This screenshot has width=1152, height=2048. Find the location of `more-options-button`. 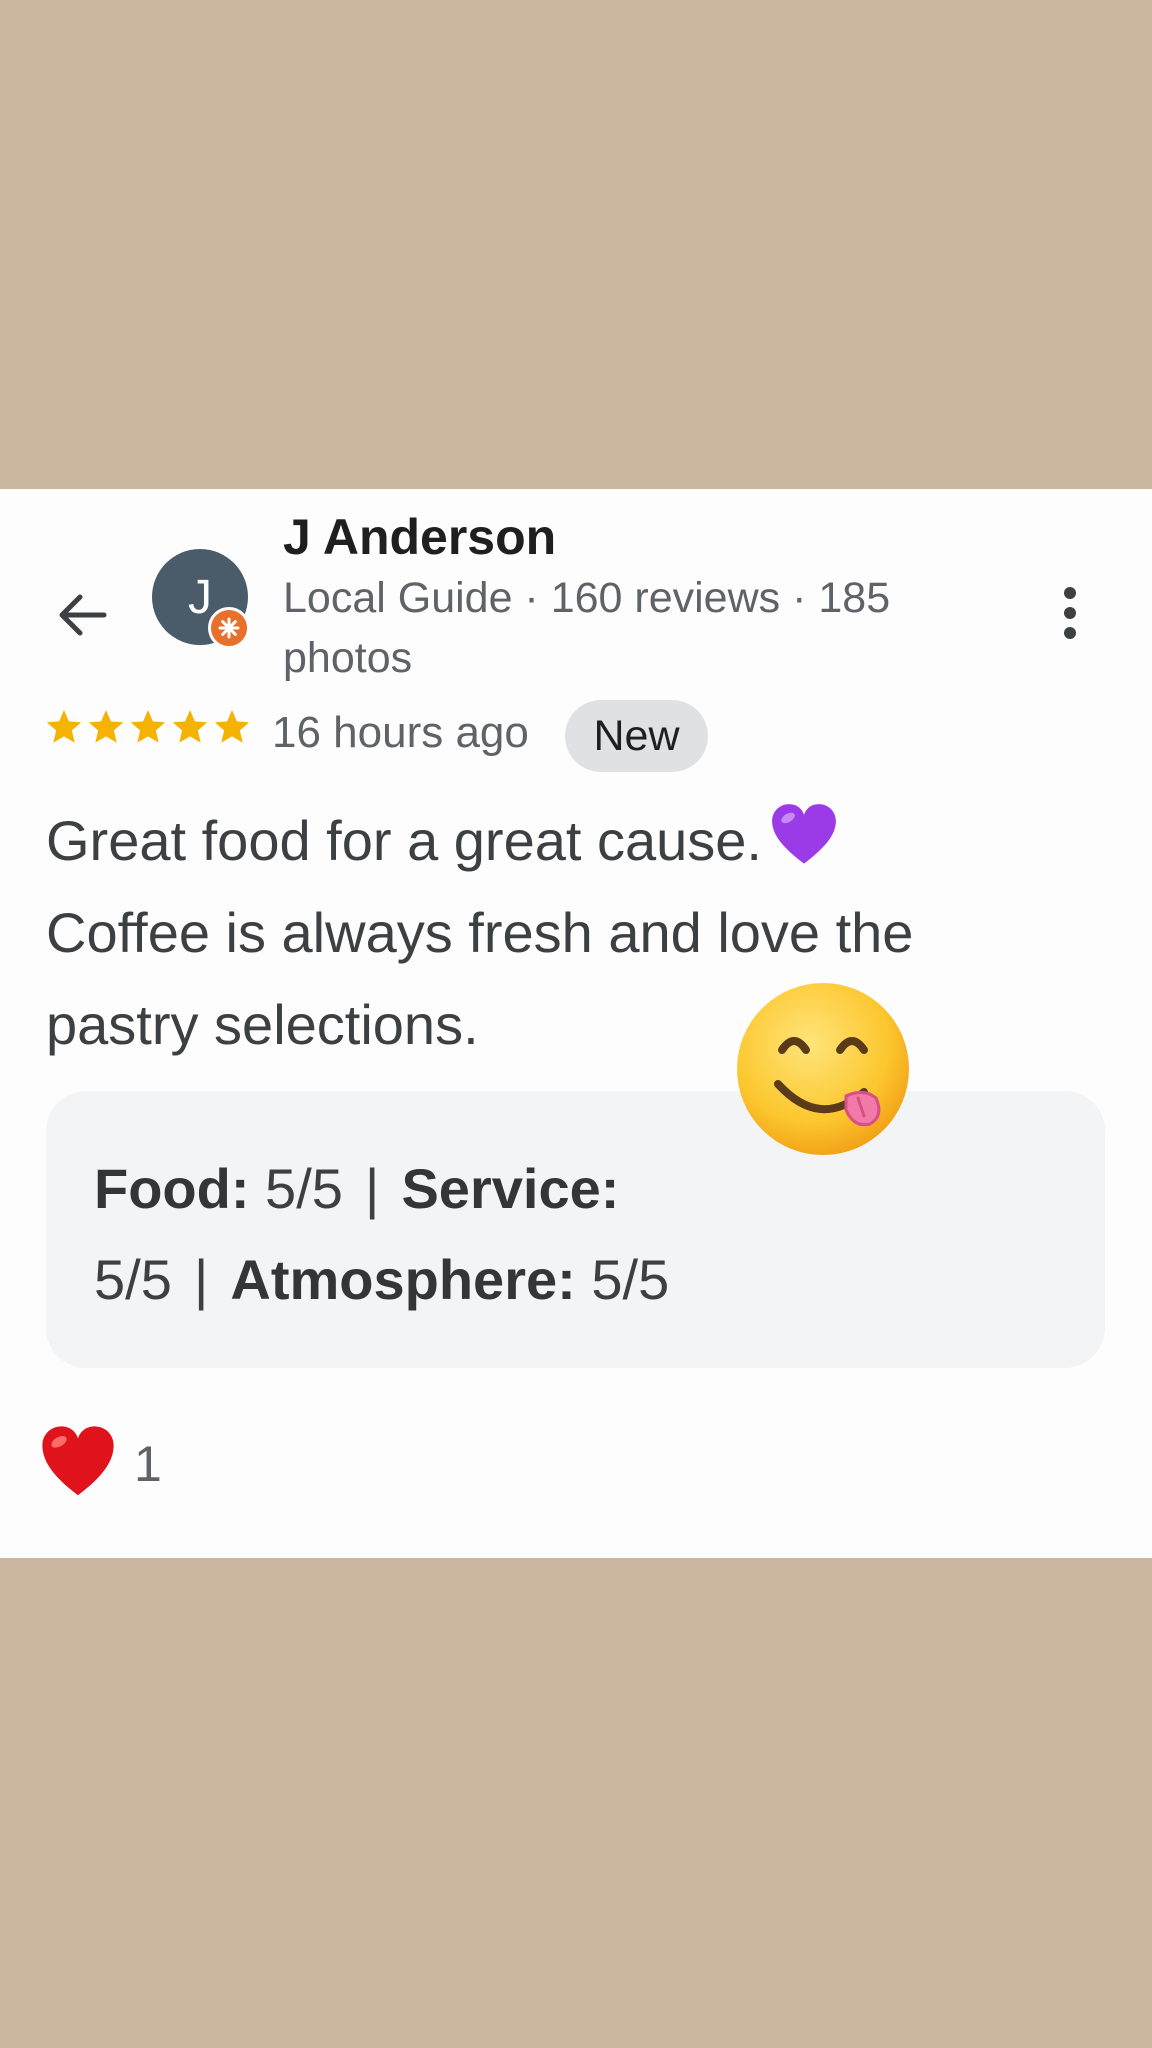

more-options-button is located at coordinates (1070, 613).